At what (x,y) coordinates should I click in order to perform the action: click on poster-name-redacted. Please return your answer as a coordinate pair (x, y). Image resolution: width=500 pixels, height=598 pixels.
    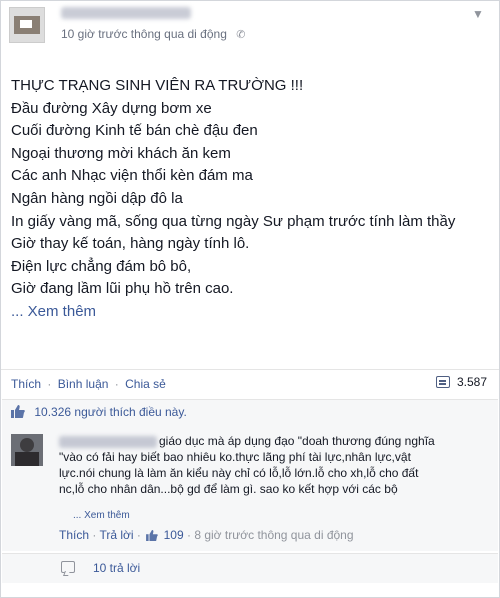
    Looking at the image, I should click on (126, 13).